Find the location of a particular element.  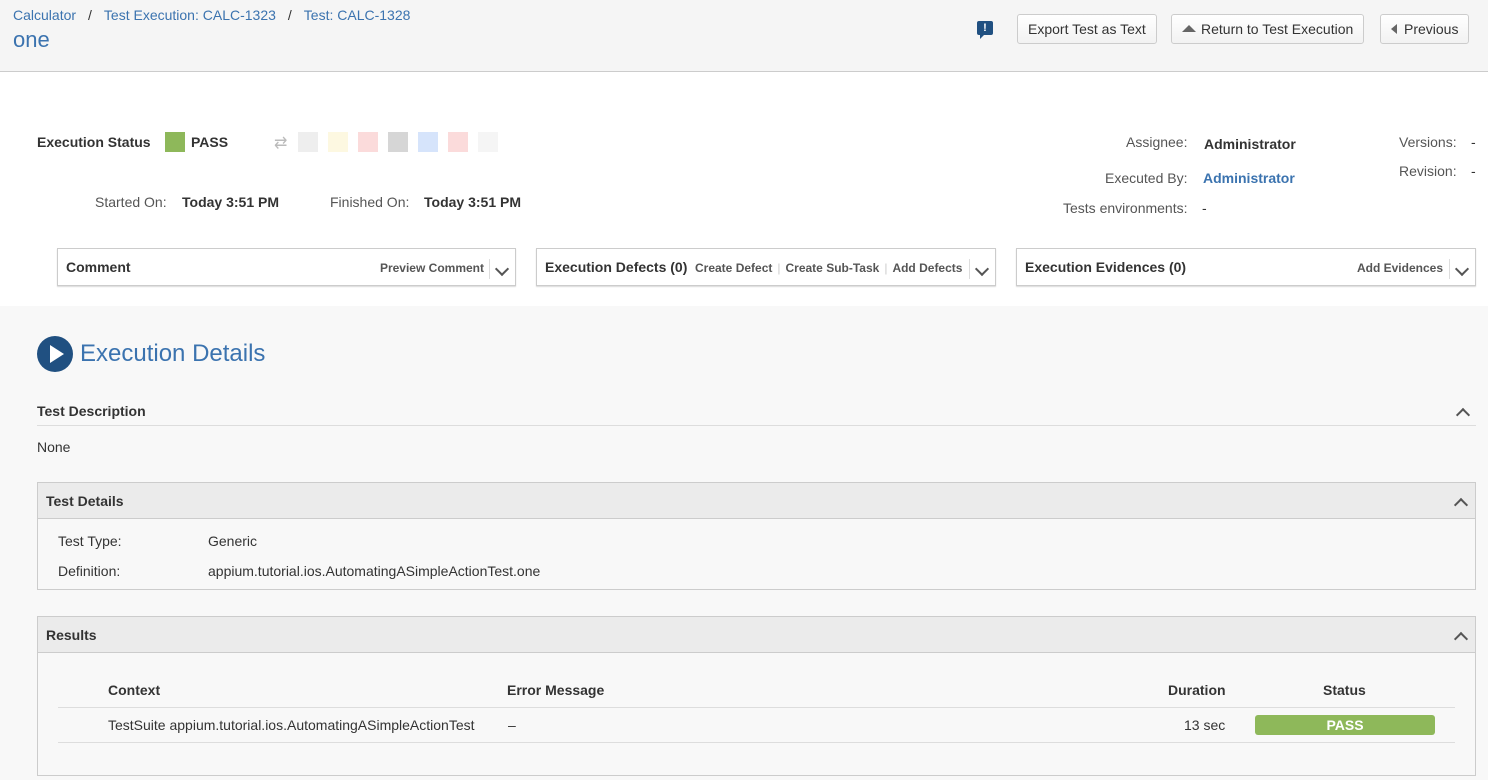

executed-by-link: Administrator is located at coordinates (1249, 178).